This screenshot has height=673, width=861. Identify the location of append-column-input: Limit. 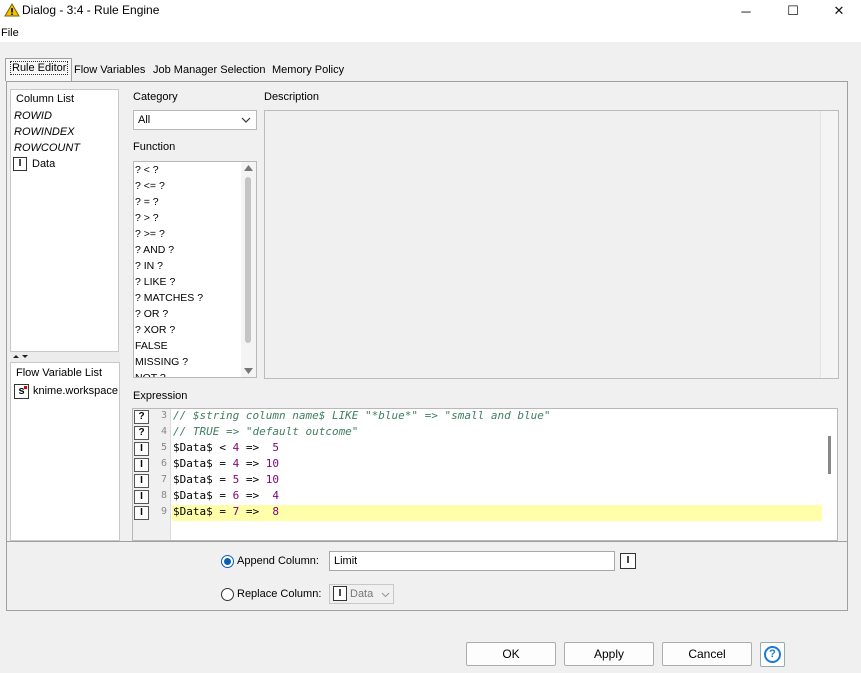
(472, 561).